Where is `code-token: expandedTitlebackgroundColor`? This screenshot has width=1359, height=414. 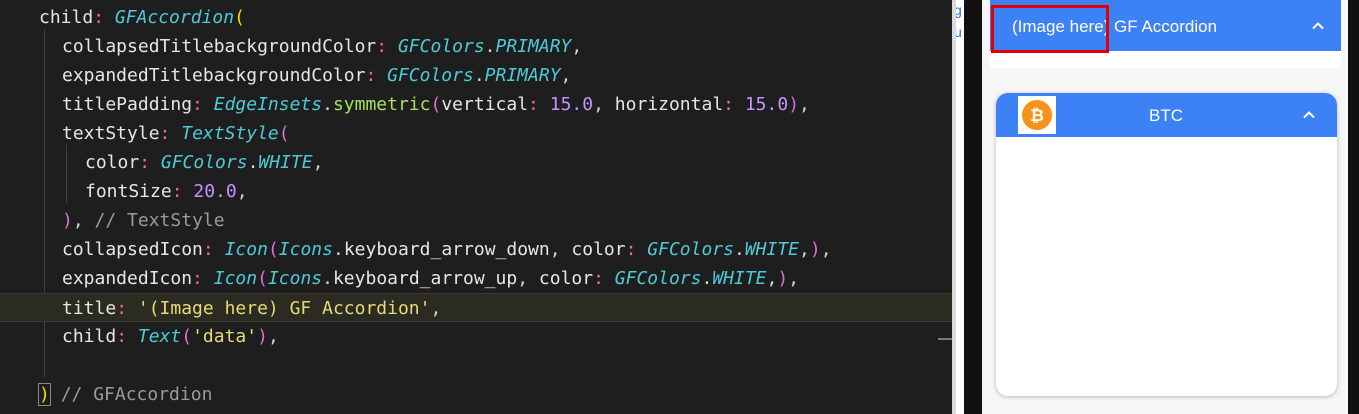
code-token: expandedTitlebackgroundColor is located at coordinates (214, 75).